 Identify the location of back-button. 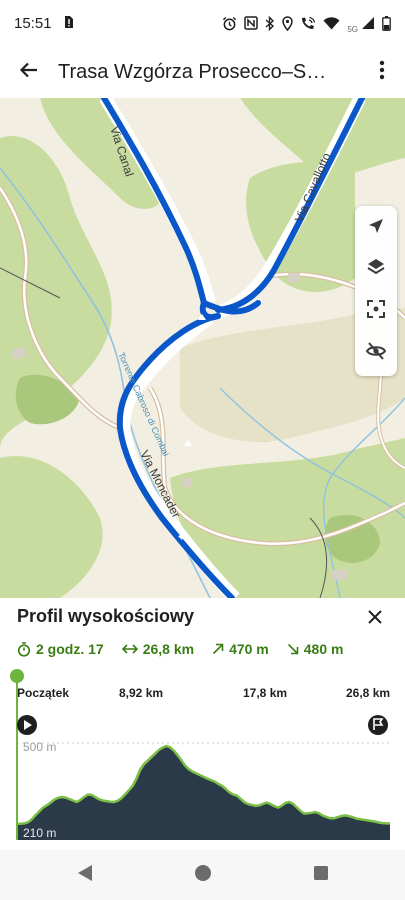
(29, 72).